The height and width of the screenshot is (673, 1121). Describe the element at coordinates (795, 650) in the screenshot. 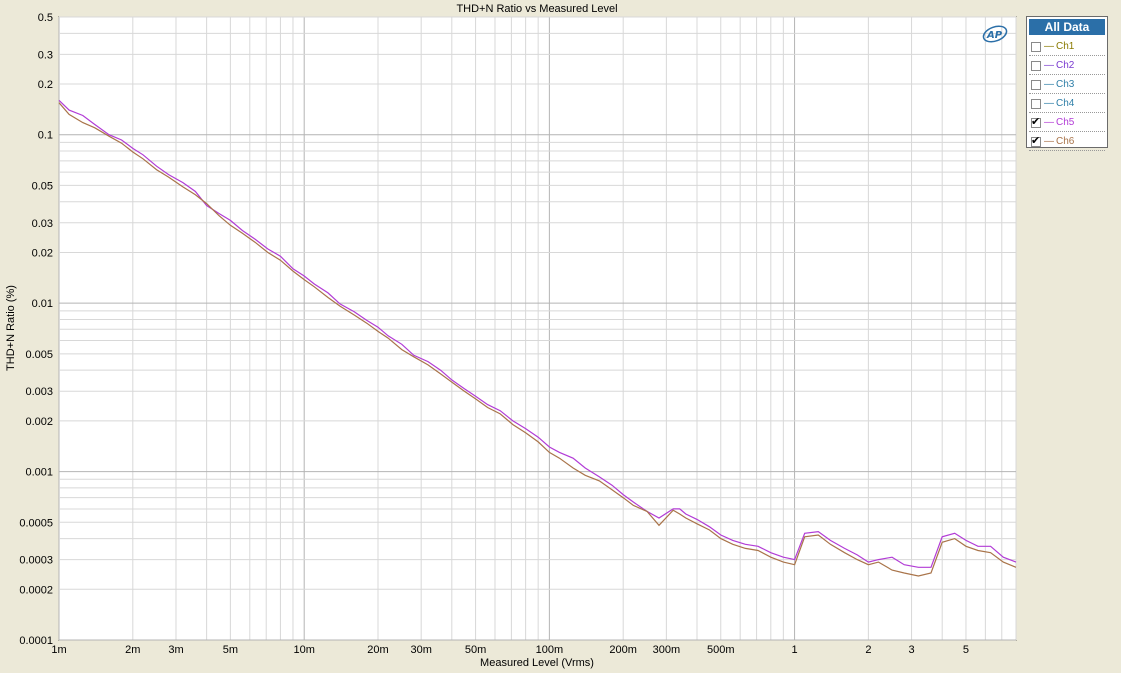

I see `x-tick-label: 1` at that location.